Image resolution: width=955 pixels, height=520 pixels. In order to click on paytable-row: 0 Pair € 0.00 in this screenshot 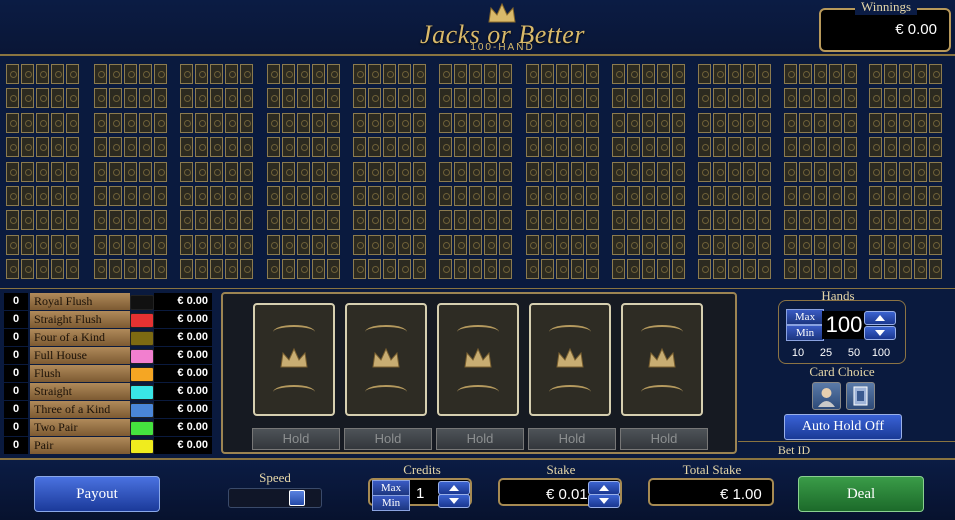, I will do `click(108, 446)`.